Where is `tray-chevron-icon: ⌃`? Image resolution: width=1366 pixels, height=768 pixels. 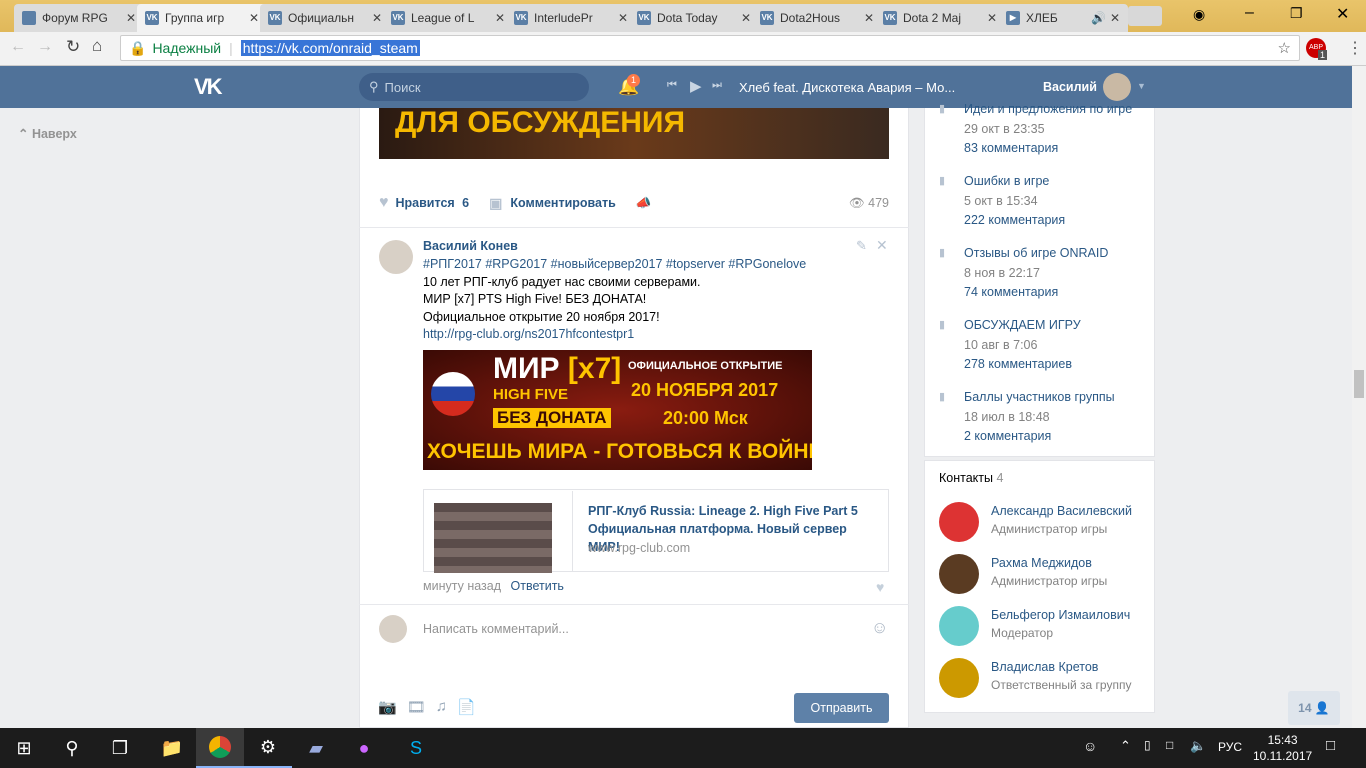
tray-chevron-icon: ⌃ is located at coordinates (1125, 746).